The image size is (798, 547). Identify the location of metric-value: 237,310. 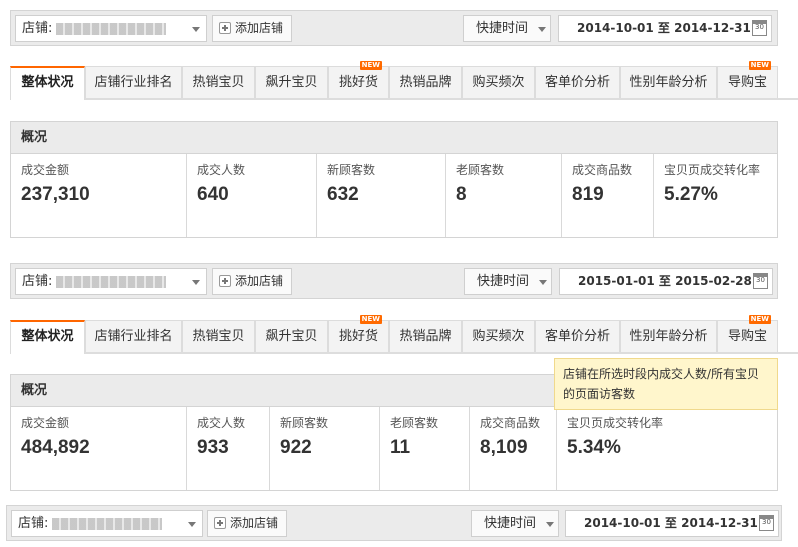
(55, 194).